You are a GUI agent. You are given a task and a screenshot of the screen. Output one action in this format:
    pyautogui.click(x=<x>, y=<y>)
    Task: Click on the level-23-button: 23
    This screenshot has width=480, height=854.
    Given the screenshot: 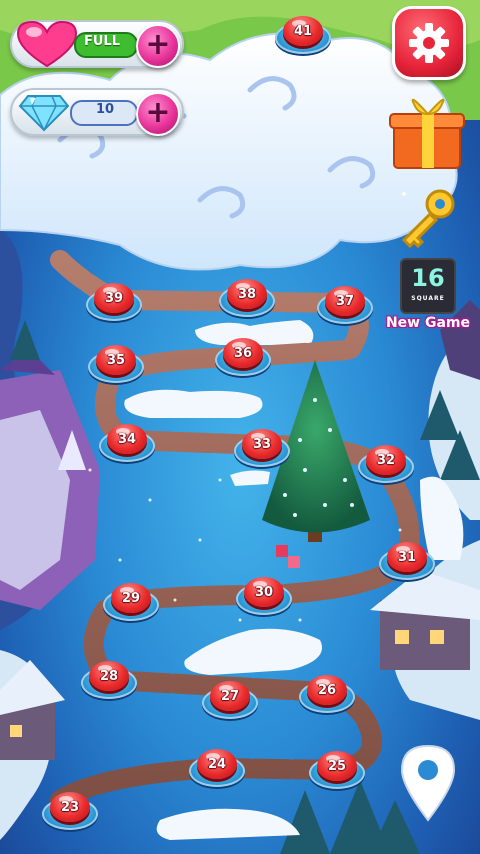 What is the action you would take?
    pyautogui.click(x=70, y=812)
    